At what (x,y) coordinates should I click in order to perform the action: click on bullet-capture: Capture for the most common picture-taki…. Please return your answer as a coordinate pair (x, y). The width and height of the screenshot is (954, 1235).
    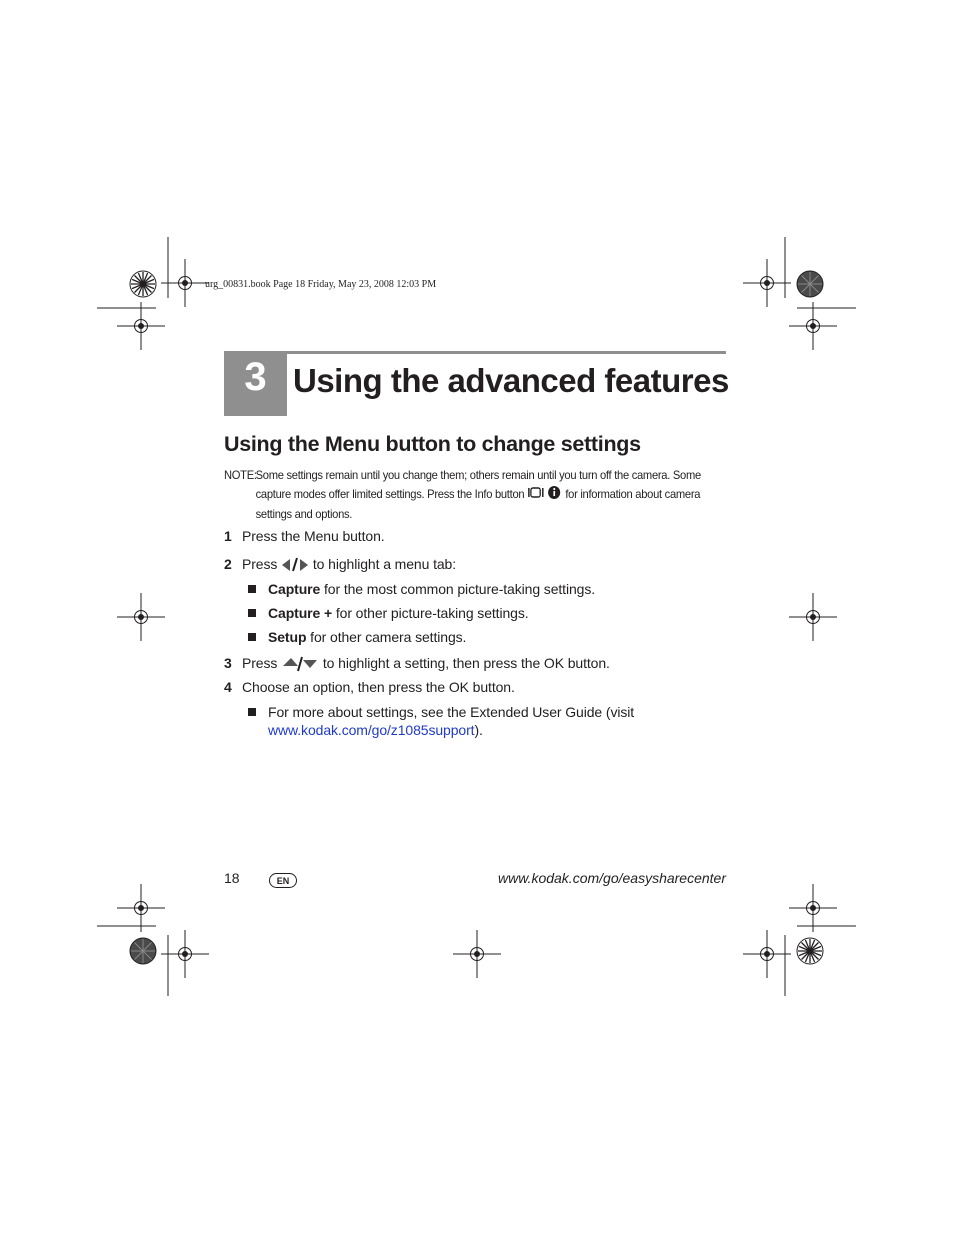
    Looking at the image, I should click on (421, 589).